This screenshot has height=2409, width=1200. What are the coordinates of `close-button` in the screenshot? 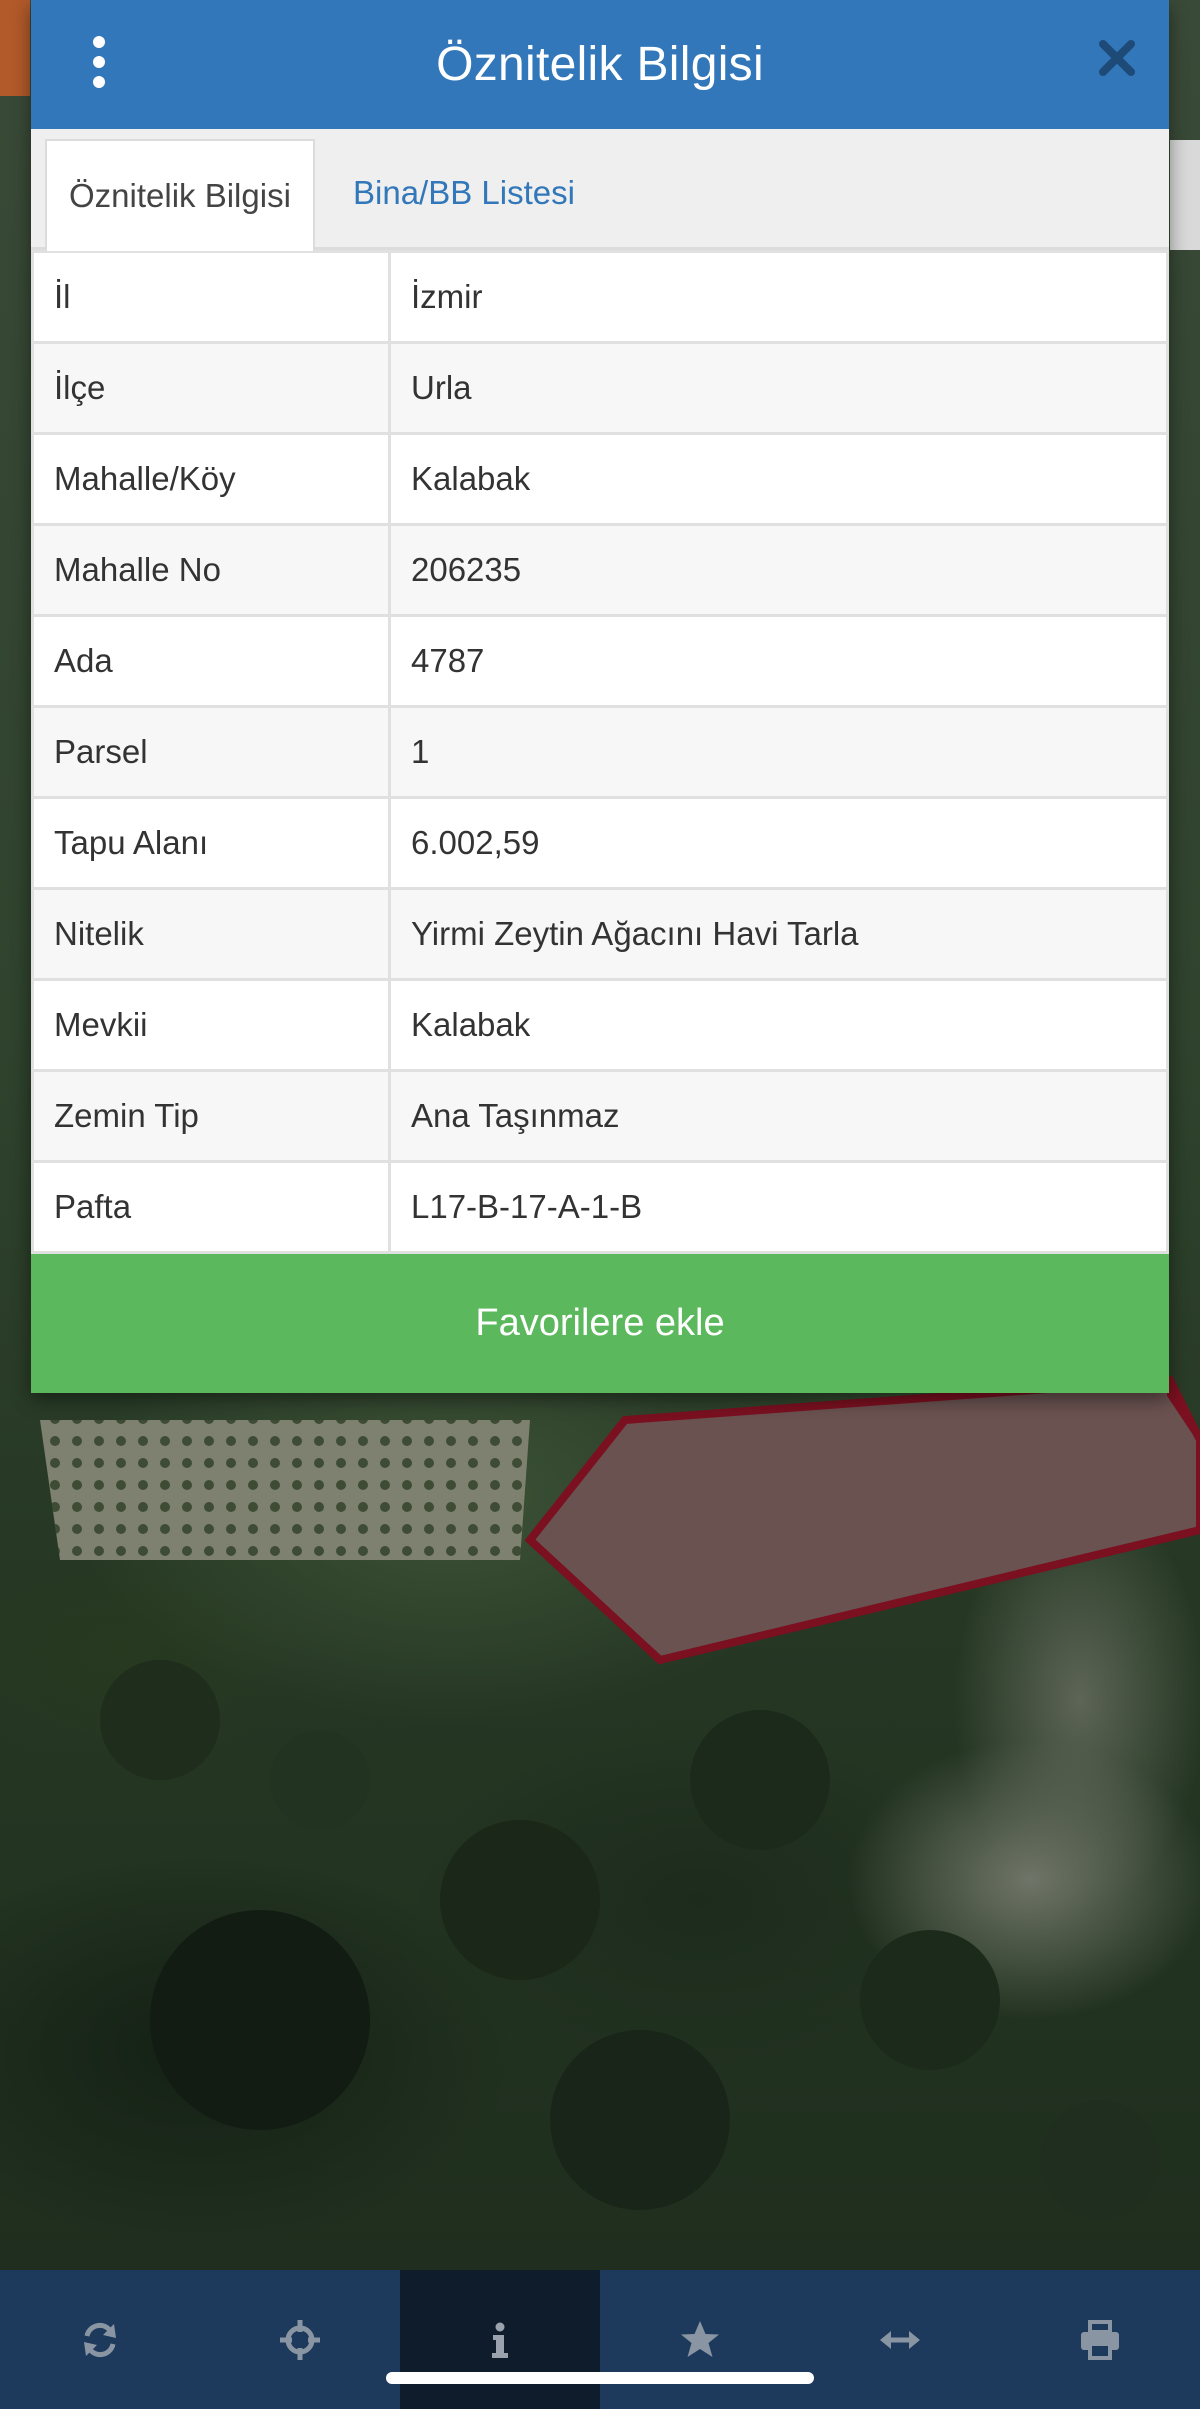 It's located at (1117, 58).